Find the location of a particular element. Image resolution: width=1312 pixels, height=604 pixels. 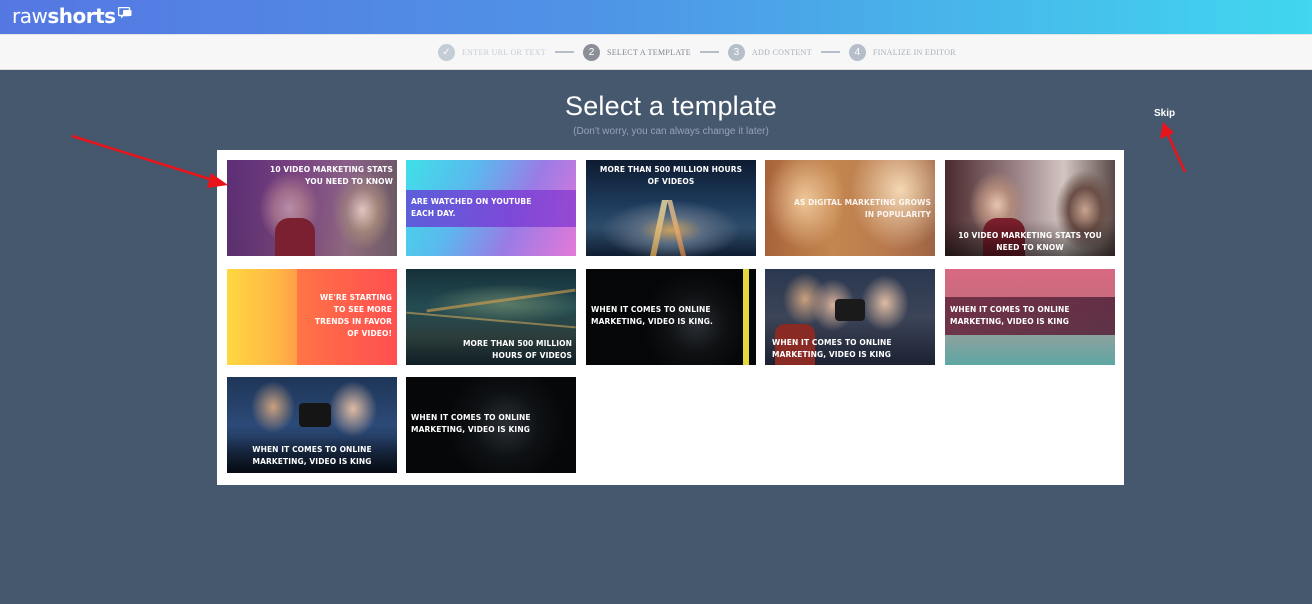

step-label: FINALIZE IN EDITOR is located at coordinates (914, 52).